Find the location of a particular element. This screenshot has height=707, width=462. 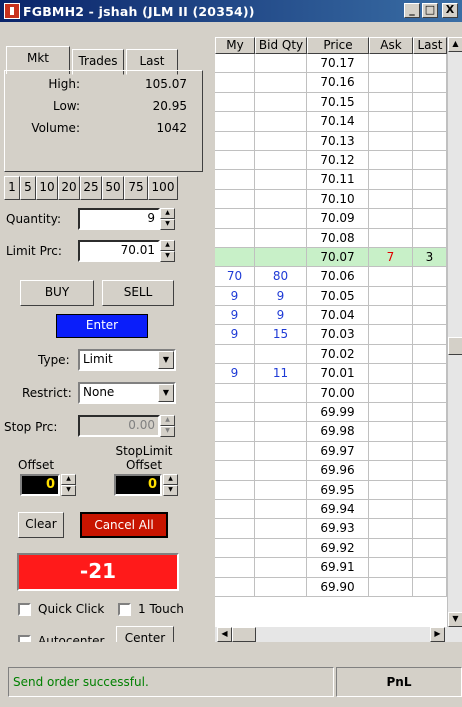

scroll-down-icon: ▼ is located at coordinates (455, 619).